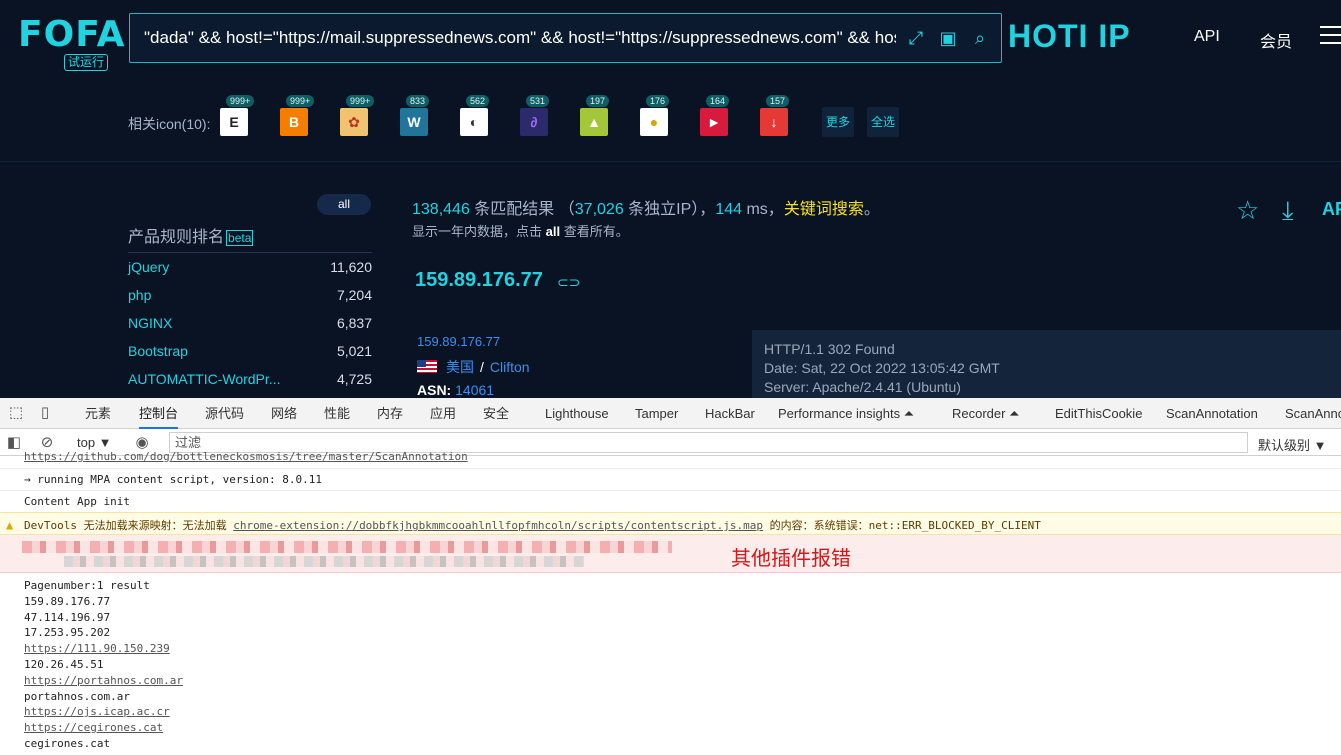 The width and height of the screenshot is (1341, 755). Describe the element at coordinates (67, 601) in the screenshot. I see `console-output-line: 159.89.176.77` at that location.